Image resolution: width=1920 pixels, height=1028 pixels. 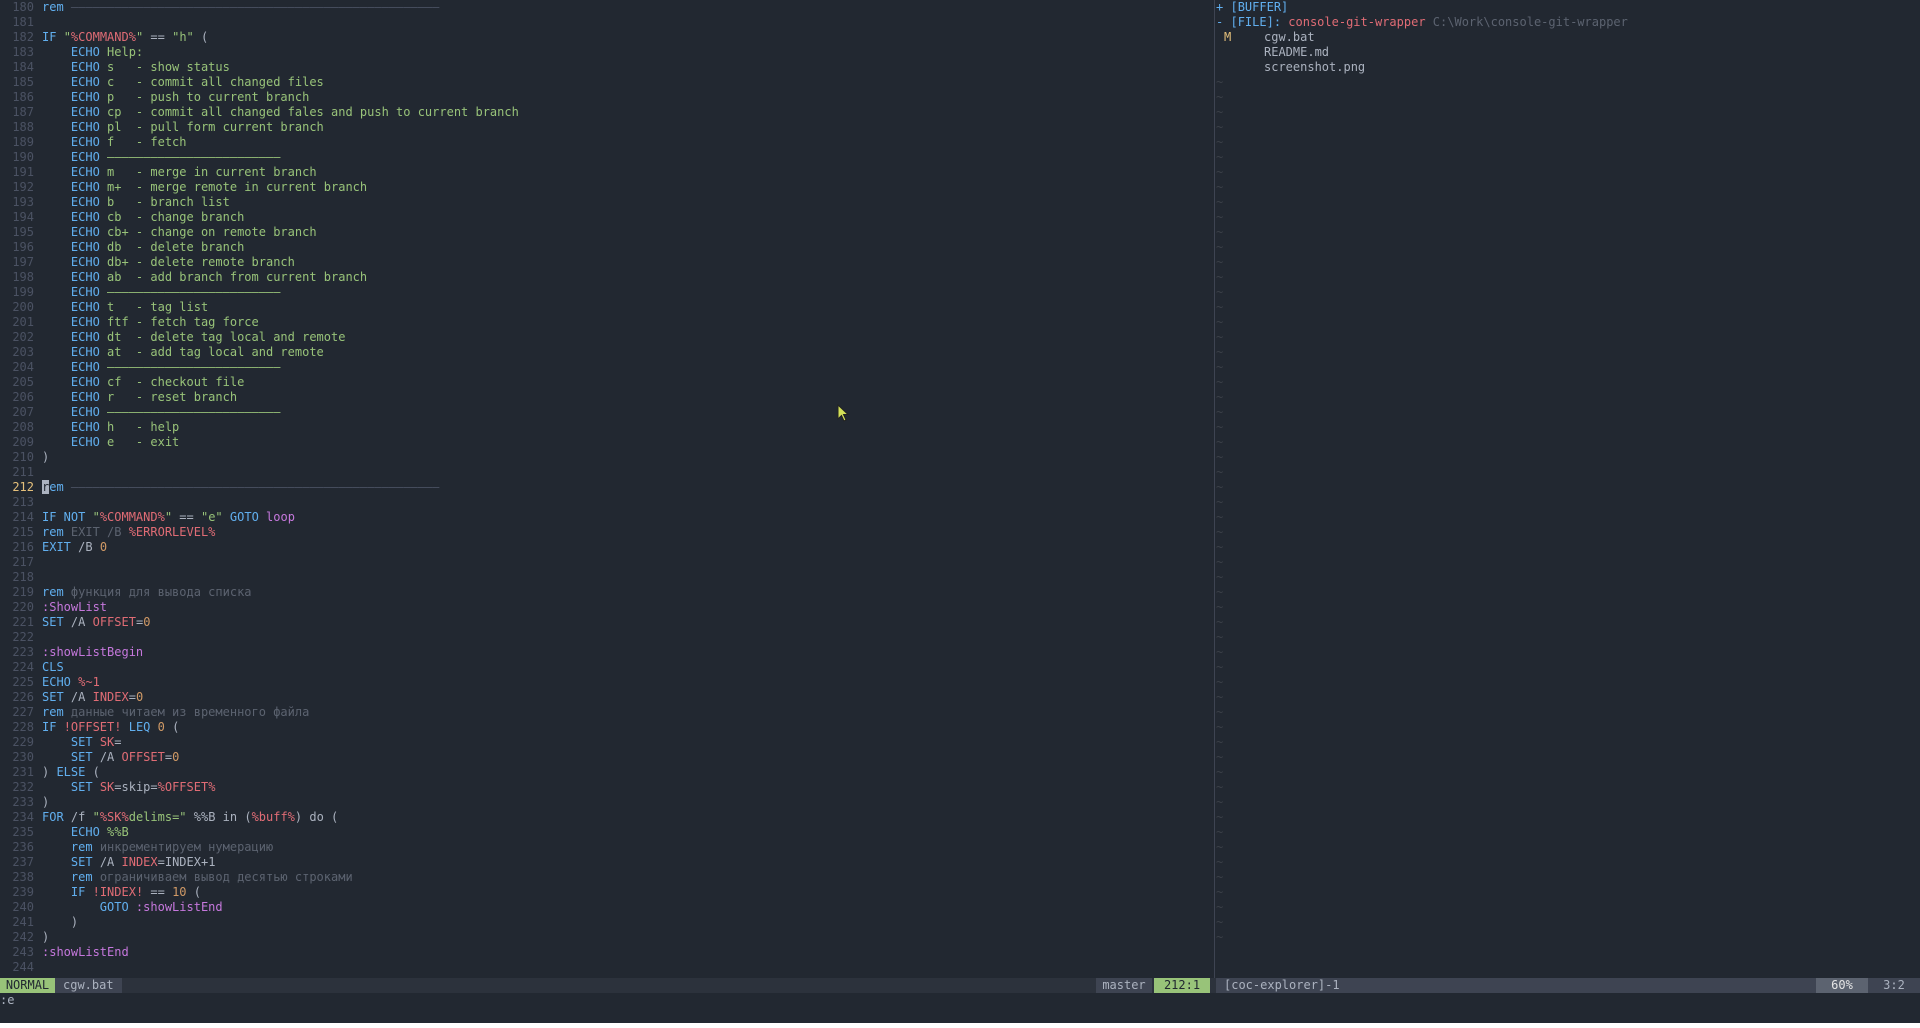 What do you see at coordinates (607, 427) in the screenshot?
I see `code-line: 208 ECHO h - help` at bounding box center [607, 427].